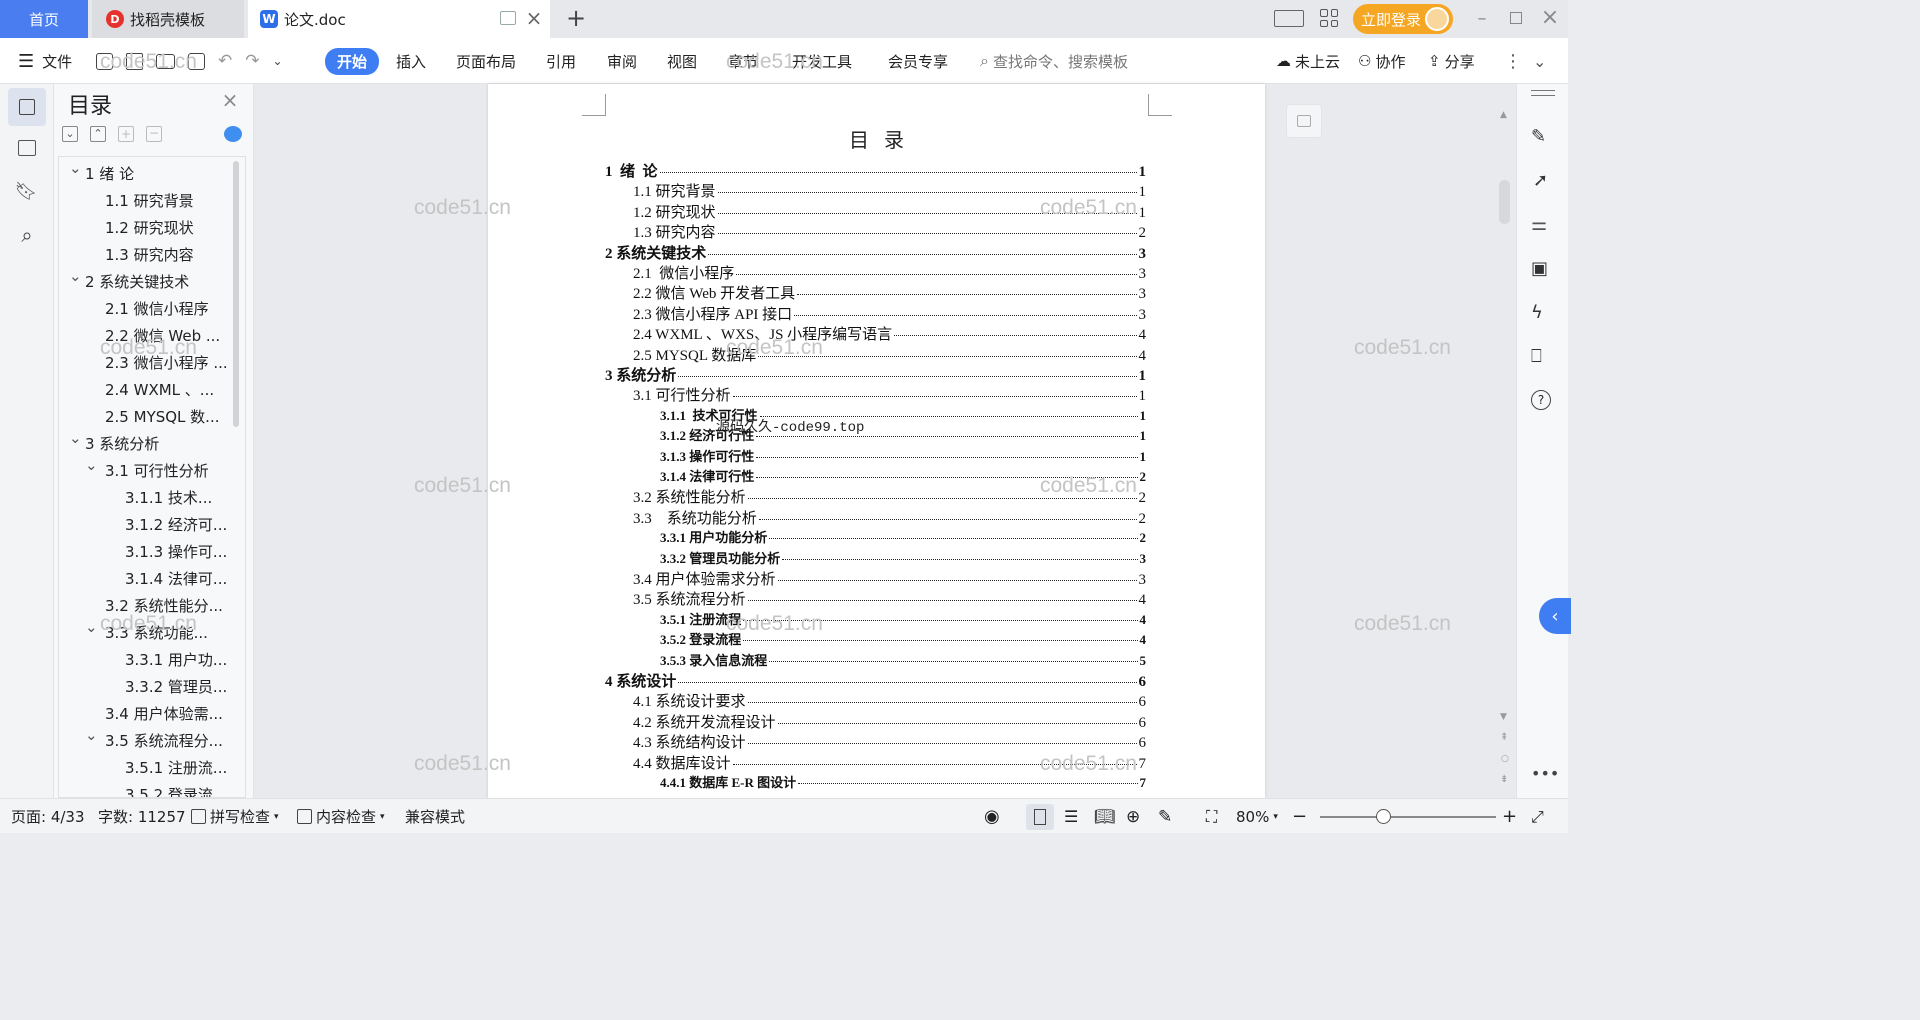 This screenshot has height=1020, width=1920. Describe the element at coordinates (144, 309) in the screenshot. I see `nav-item: 2.1 微信小程序` at that location.